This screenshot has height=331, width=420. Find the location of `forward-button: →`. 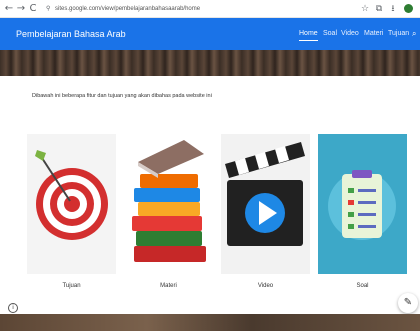

forward-button: → is located at coordinates (21, 9).